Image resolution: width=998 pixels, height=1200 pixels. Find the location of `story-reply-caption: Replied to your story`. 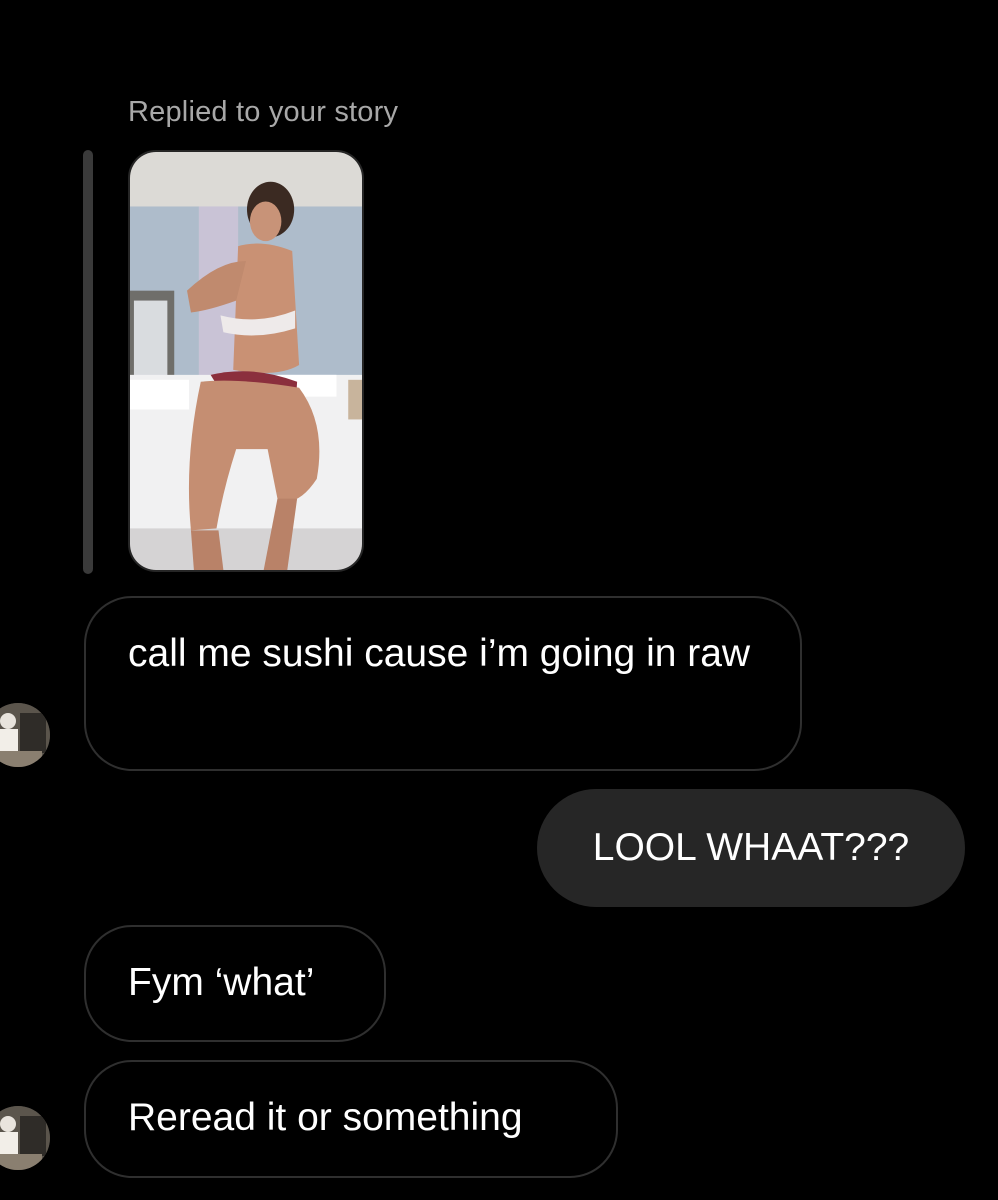

story-reply-caption: Replied to your story is located at coordinates (263, 112).